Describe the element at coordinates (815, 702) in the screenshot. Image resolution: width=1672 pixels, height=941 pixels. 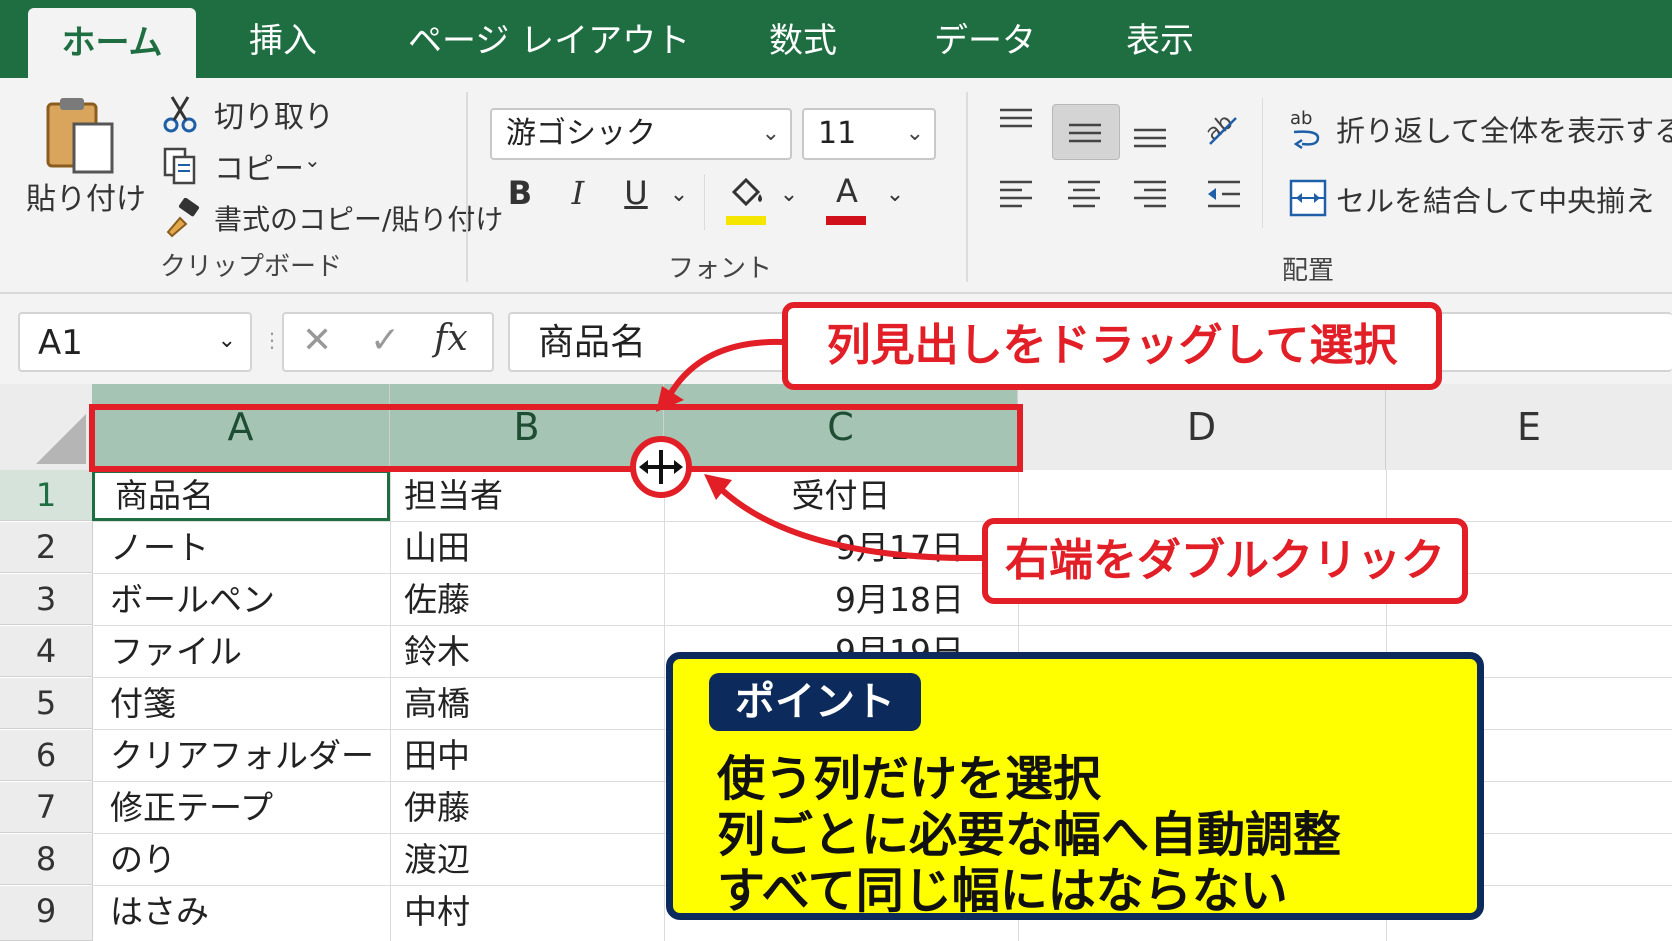
I see `point-tag: ポイント` at that location.